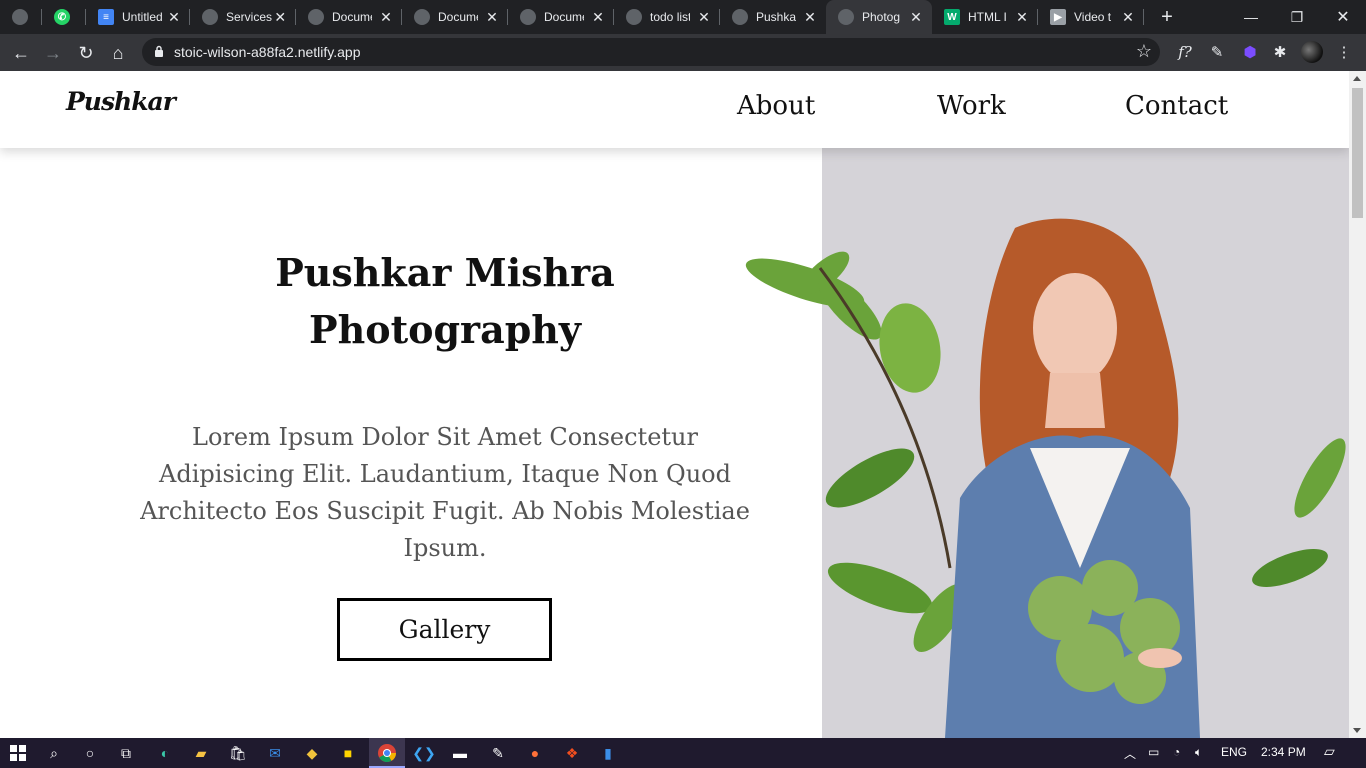 The height and width of the screenshot is (768, 1366). Describe the element at coordinates (498, 753) in the screenshot. I see `paint-icon: ✎` at that location.